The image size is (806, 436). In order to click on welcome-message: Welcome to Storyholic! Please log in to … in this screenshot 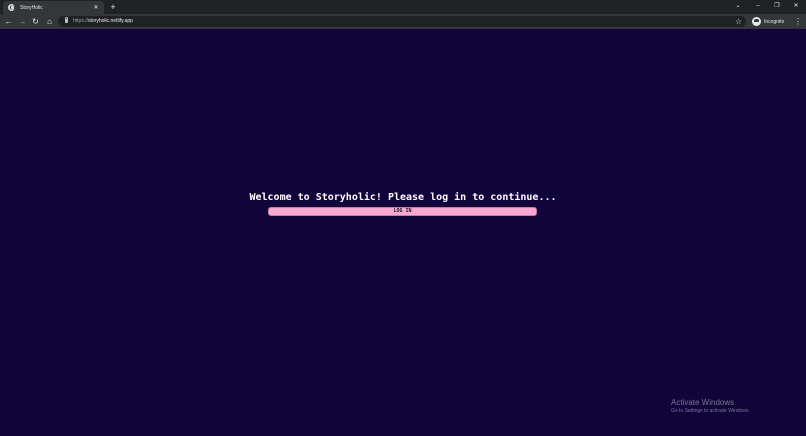, I will do `click(403, 197)`.